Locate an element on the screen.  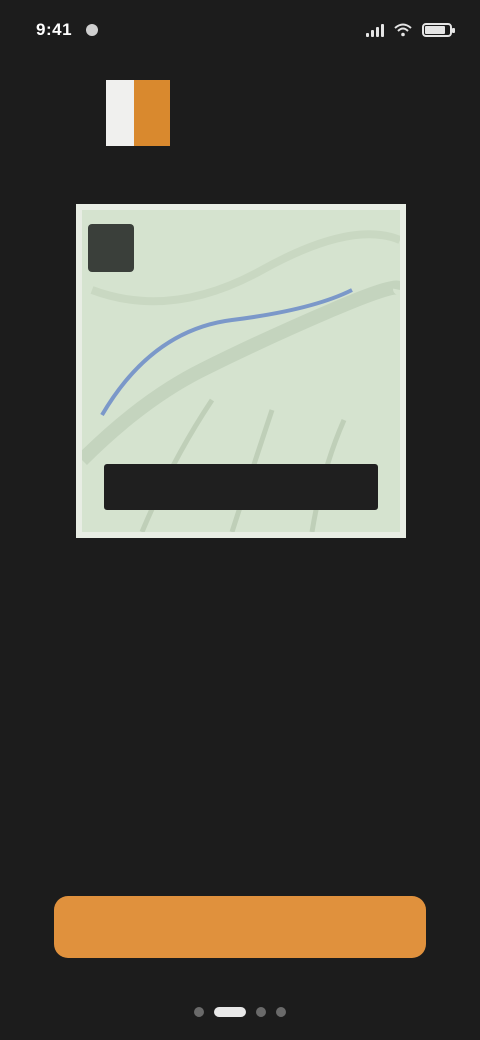
logo-right-block is located at coordinates (152, 113).